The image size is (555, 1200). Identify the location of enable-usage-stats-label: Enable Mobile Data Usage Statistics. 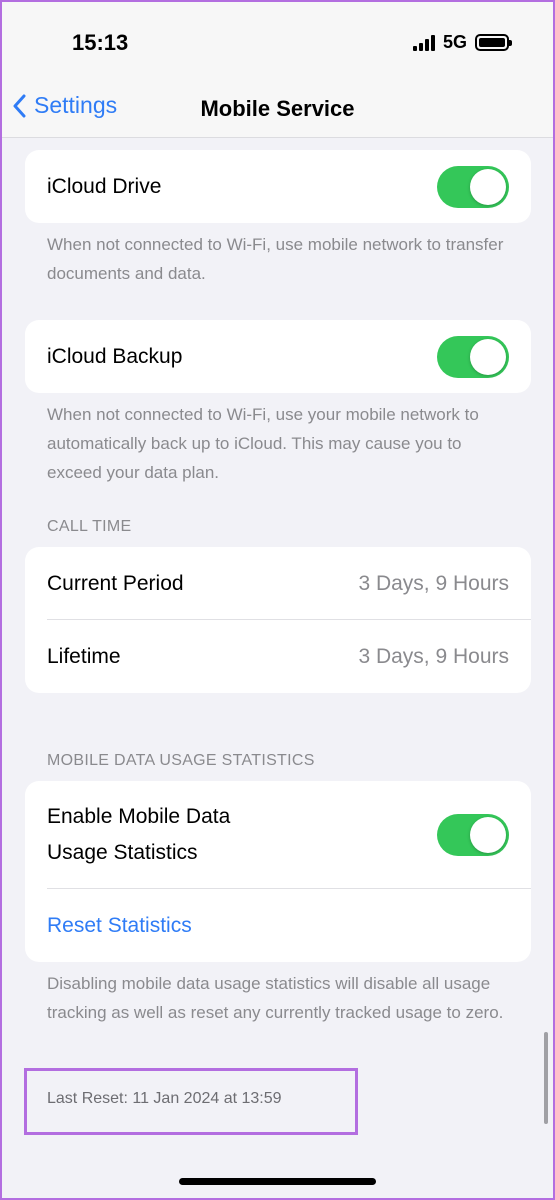
(138, 835).